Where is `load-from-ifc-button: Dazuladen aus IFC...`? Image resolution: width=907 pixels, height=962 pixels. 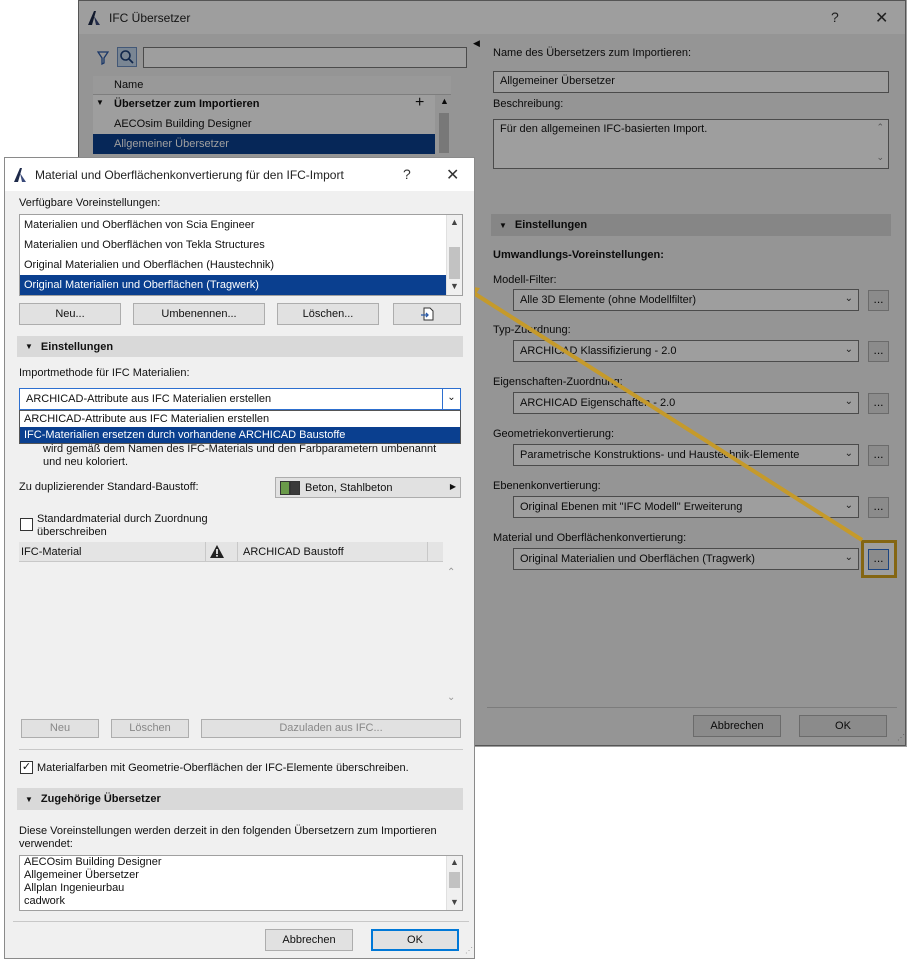
load-from-ifc-button: Dazuladen aus IFC... is located at coordinates (331, 728).